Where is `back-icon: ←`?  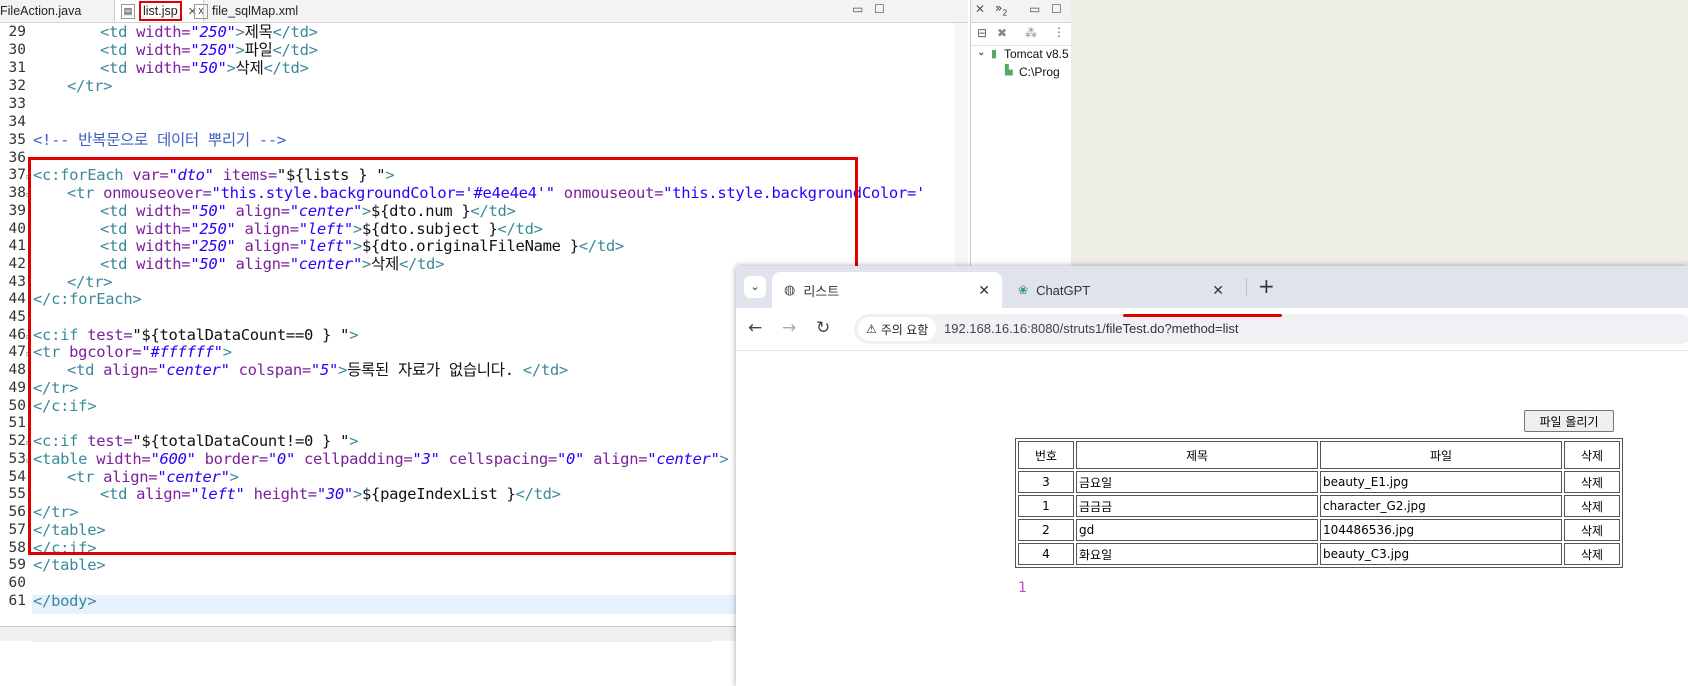 back-icon: ← is located at coordinates (755, 328).